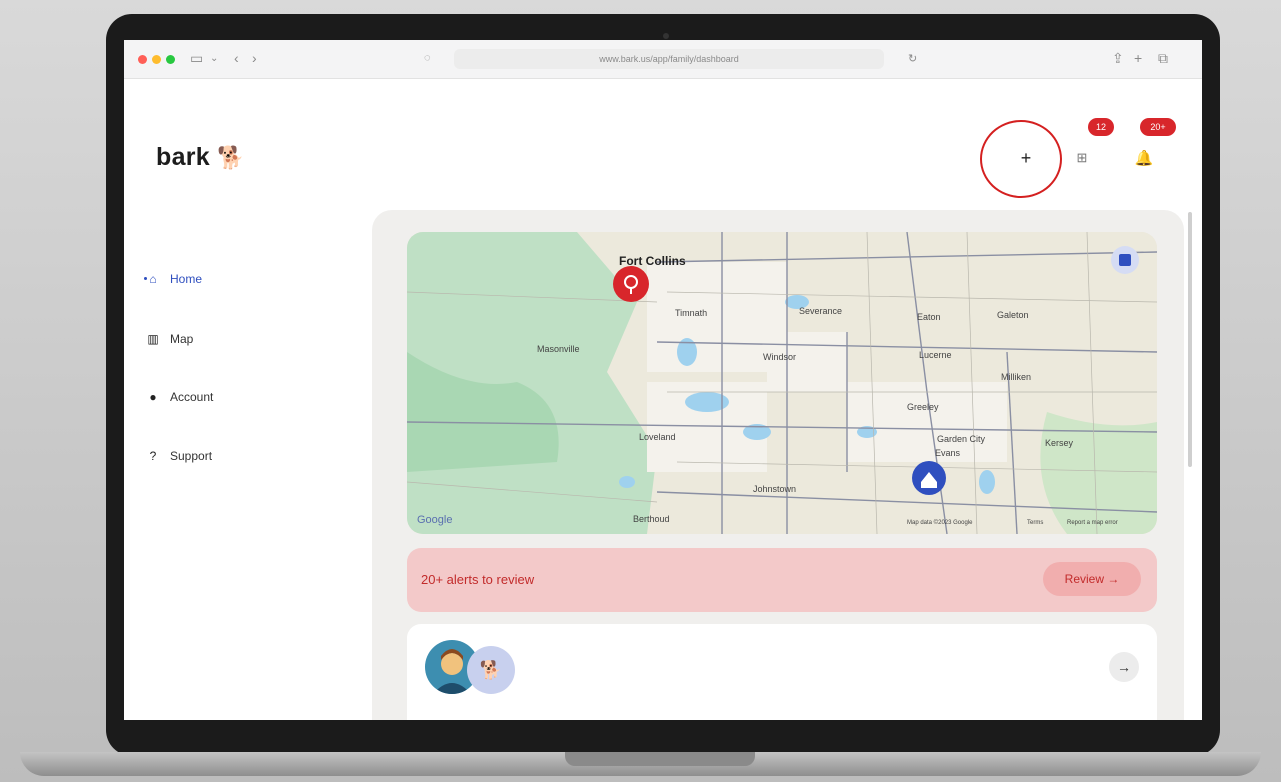  I want to click on map-label: Severance, so click(821, 311).